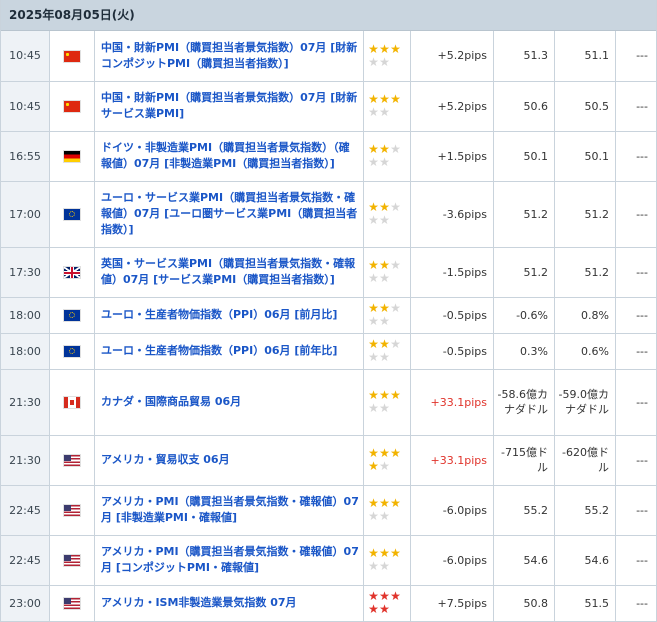 The width and height of the screenshot is (657, 622). Describe the element at coordinates (25, 214) in the screenshot. I see `event-time: 17:00` at that location.